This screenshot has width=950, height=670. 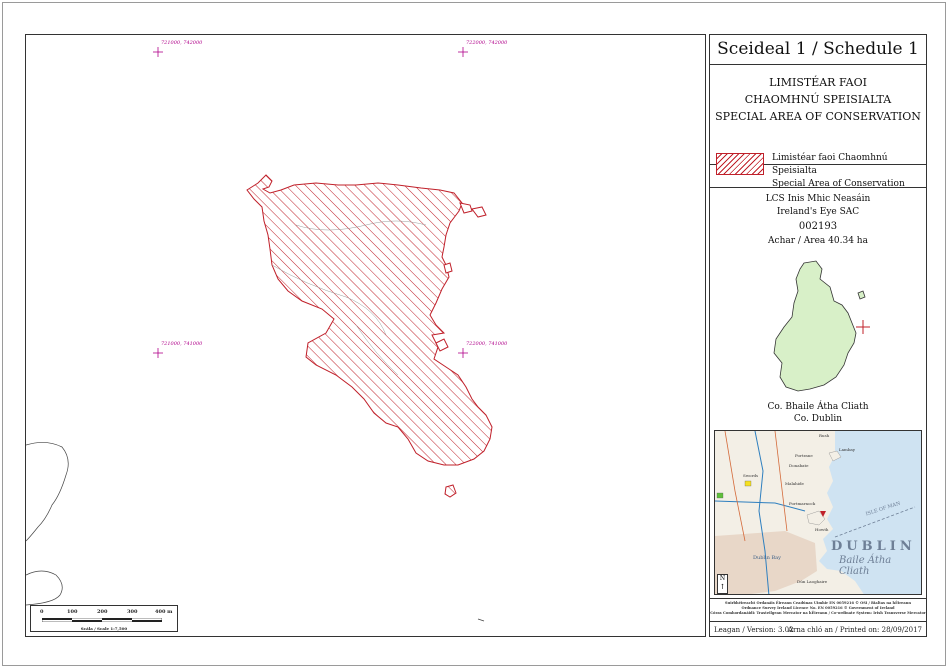 What do you see at coordinates (818, 82) in the screenshot?
I see `designation-line-1: LIMISTÉAR FAOI` at bounding box center [818, 82].